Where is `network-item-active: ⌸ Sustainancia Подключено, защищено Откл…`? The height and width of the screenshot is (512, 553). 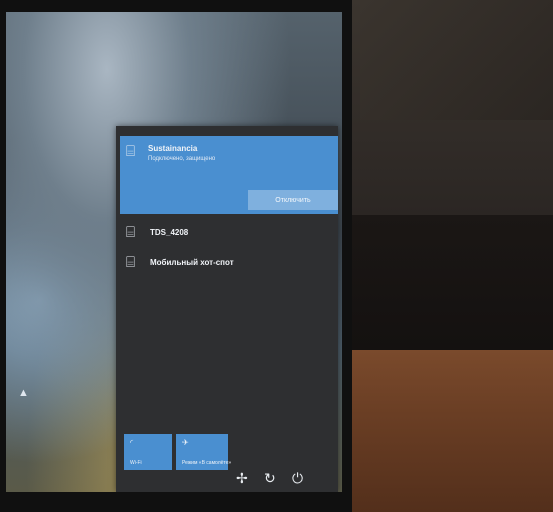
network-item-active: ⌸ Sustainancia Подключено, защищено Откл… is located at coordinates (229, 175).